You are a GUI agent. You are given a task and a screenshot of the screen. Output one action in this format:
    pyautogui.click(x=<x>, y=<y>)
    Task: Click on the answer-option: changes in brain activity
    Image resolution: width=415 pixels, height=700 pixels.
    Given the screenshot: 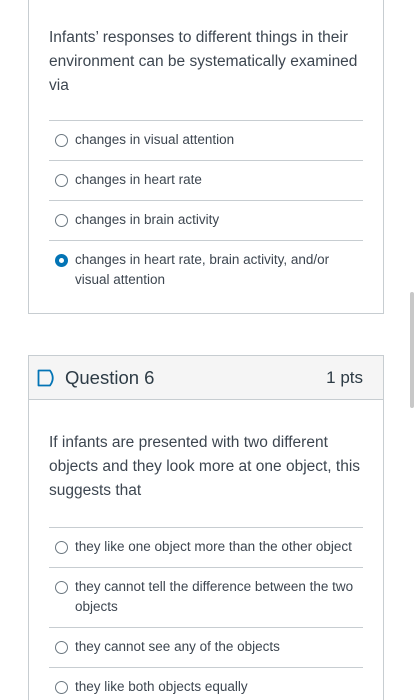 What is the action you would take?
    pyautogui.click(x=206, y=220)
    